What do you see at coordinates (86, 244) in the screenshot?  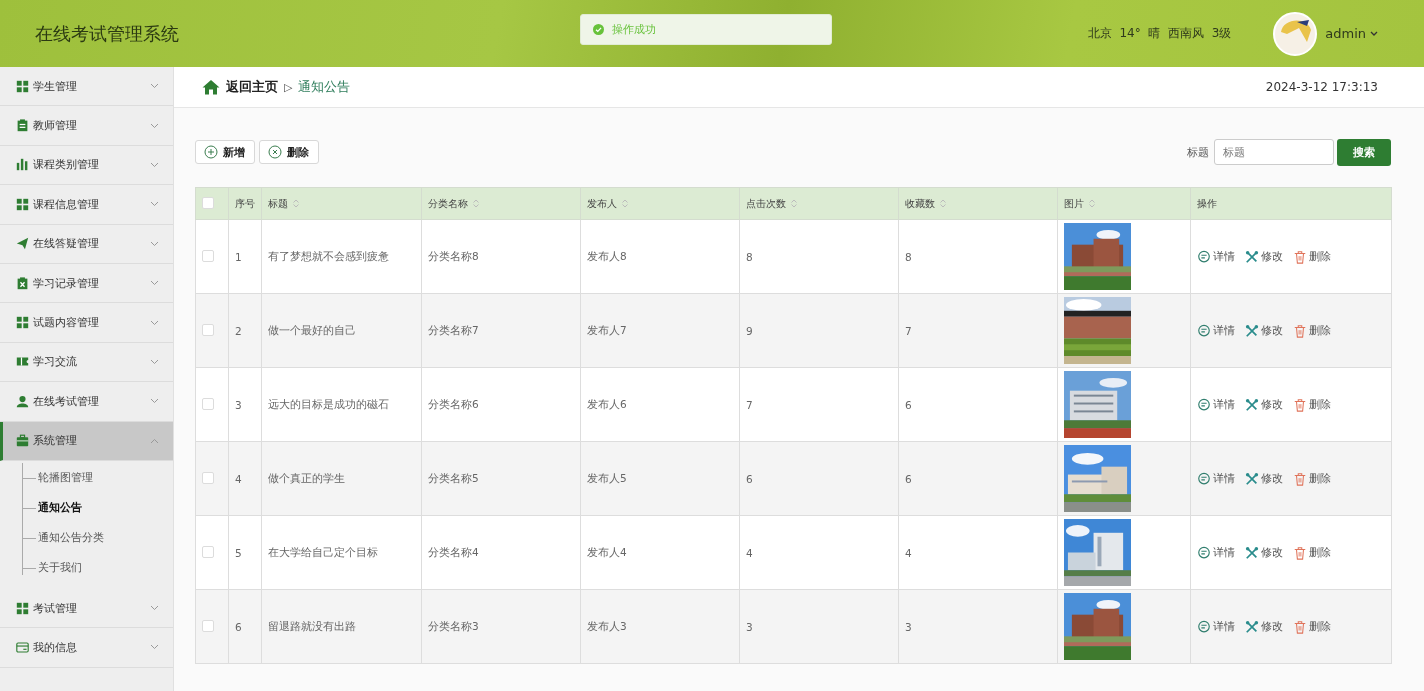 I see `sidebar-item: 在线答疑管理` at bounding box center [86, 244].